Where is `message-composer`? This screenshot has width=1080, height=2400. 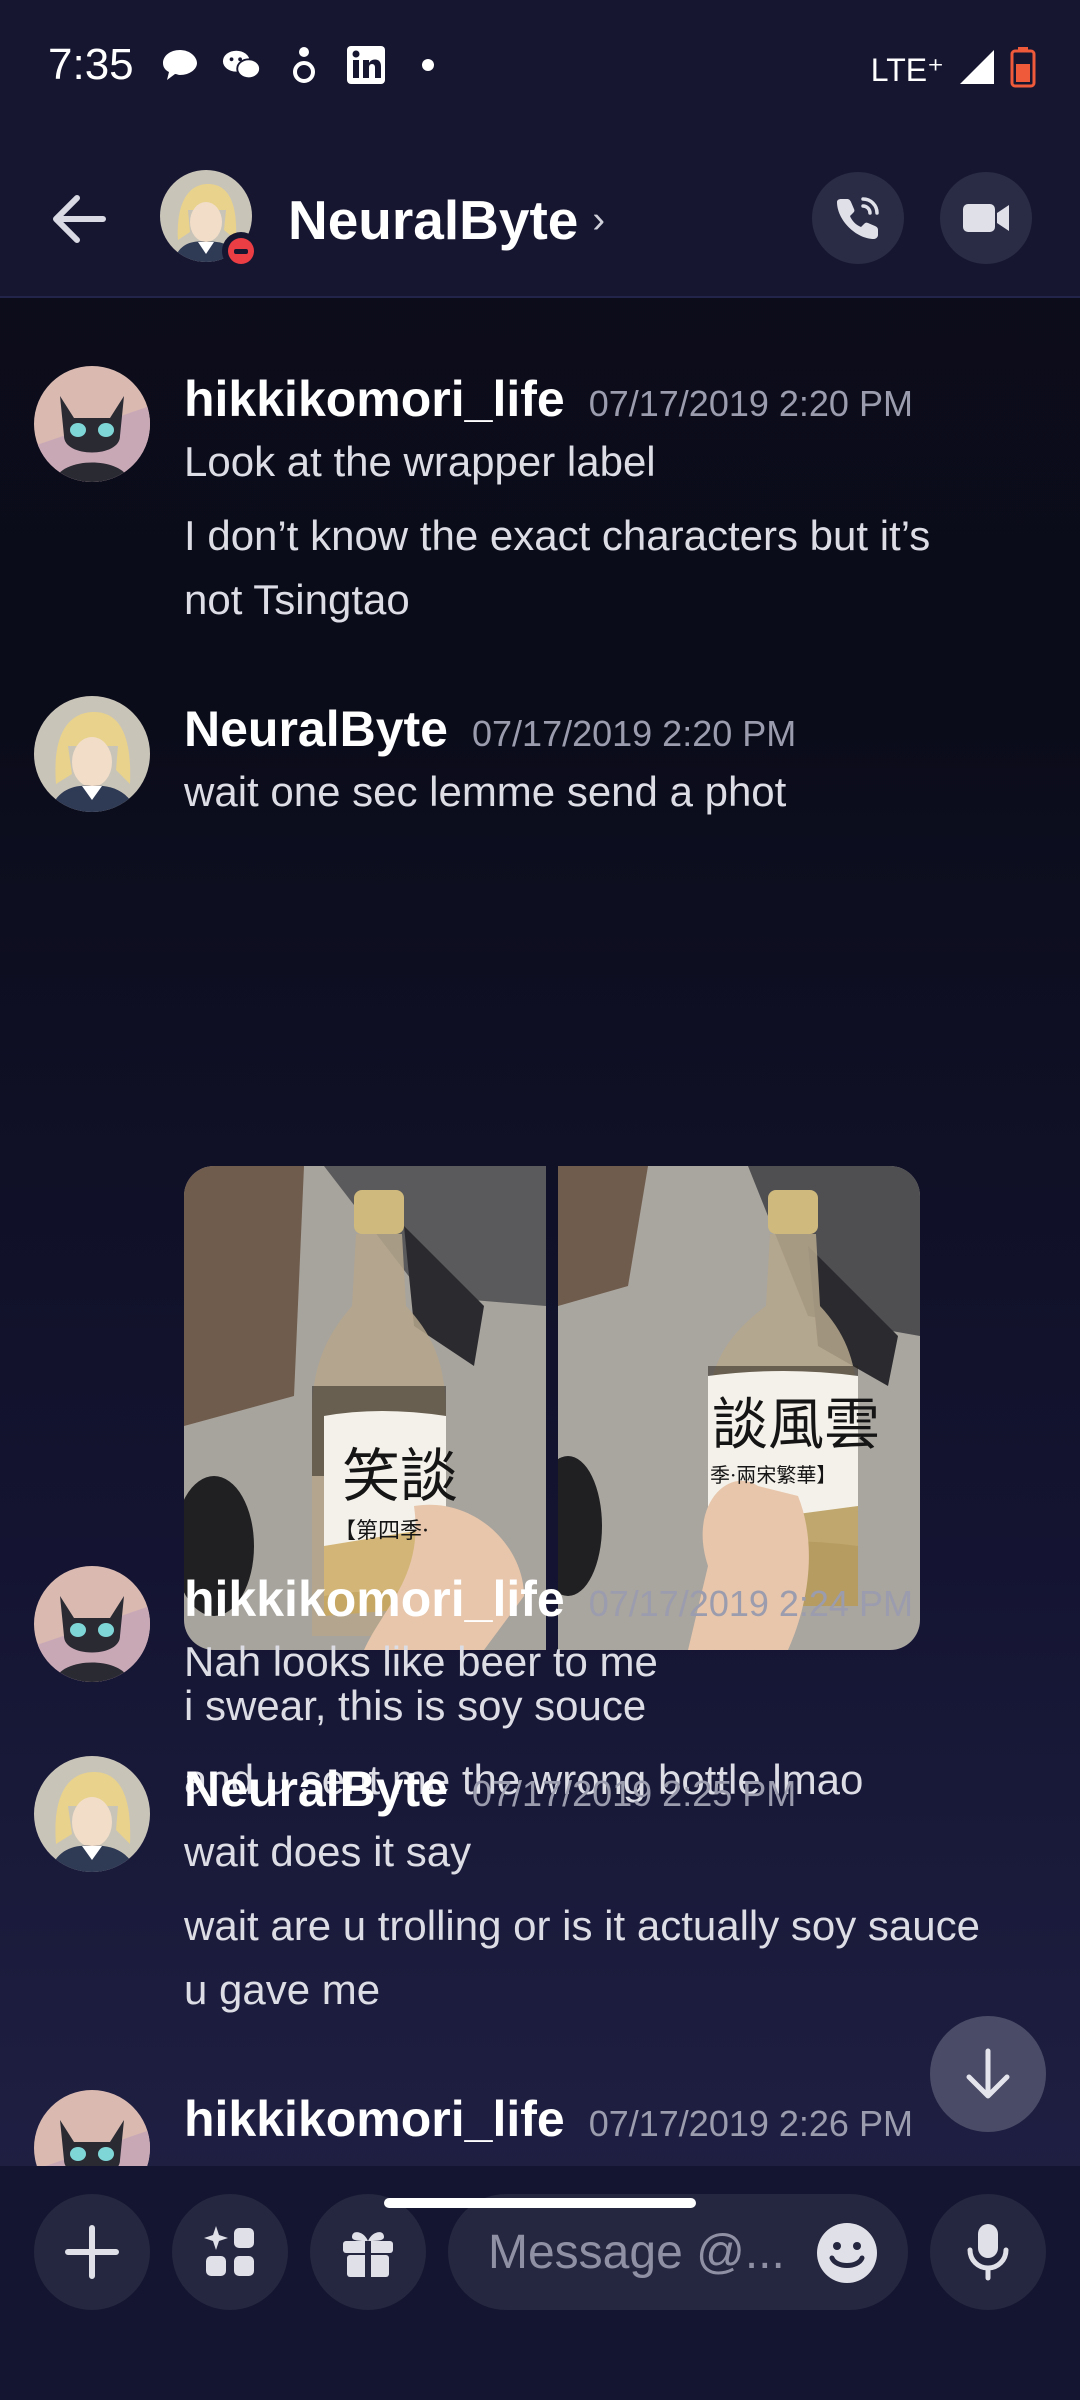 message-composer is located at coordinates (540, 2283).